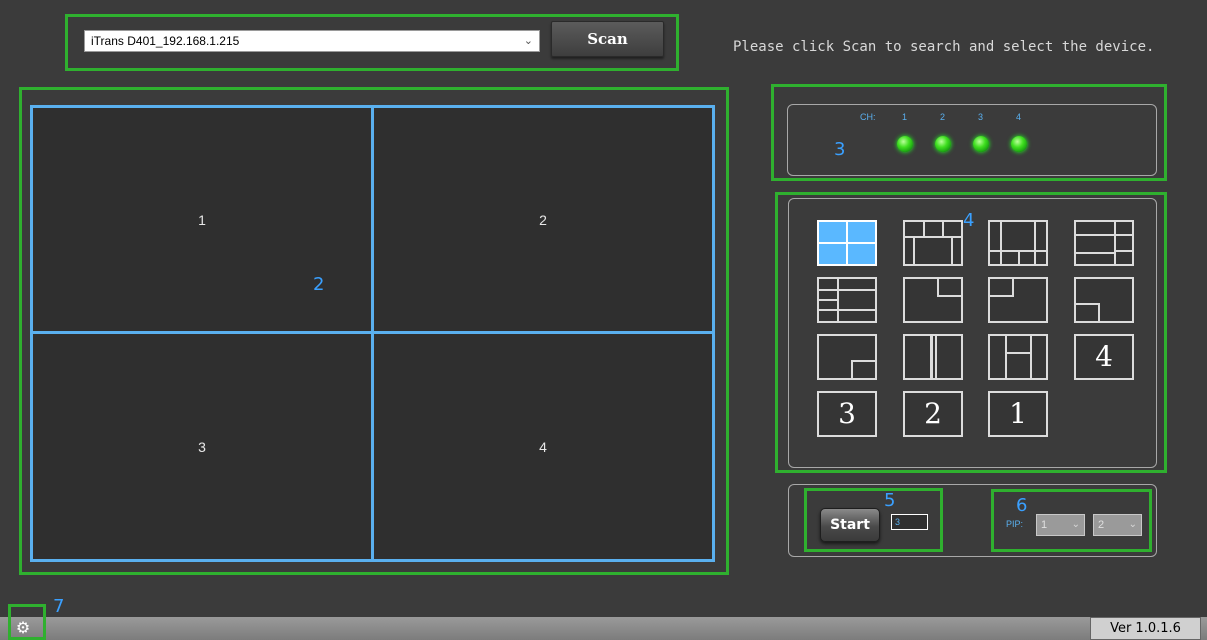  Describe the element at coordinates (840, 149) in the screenshot. I see `annotation-label-3: 3` at that location.